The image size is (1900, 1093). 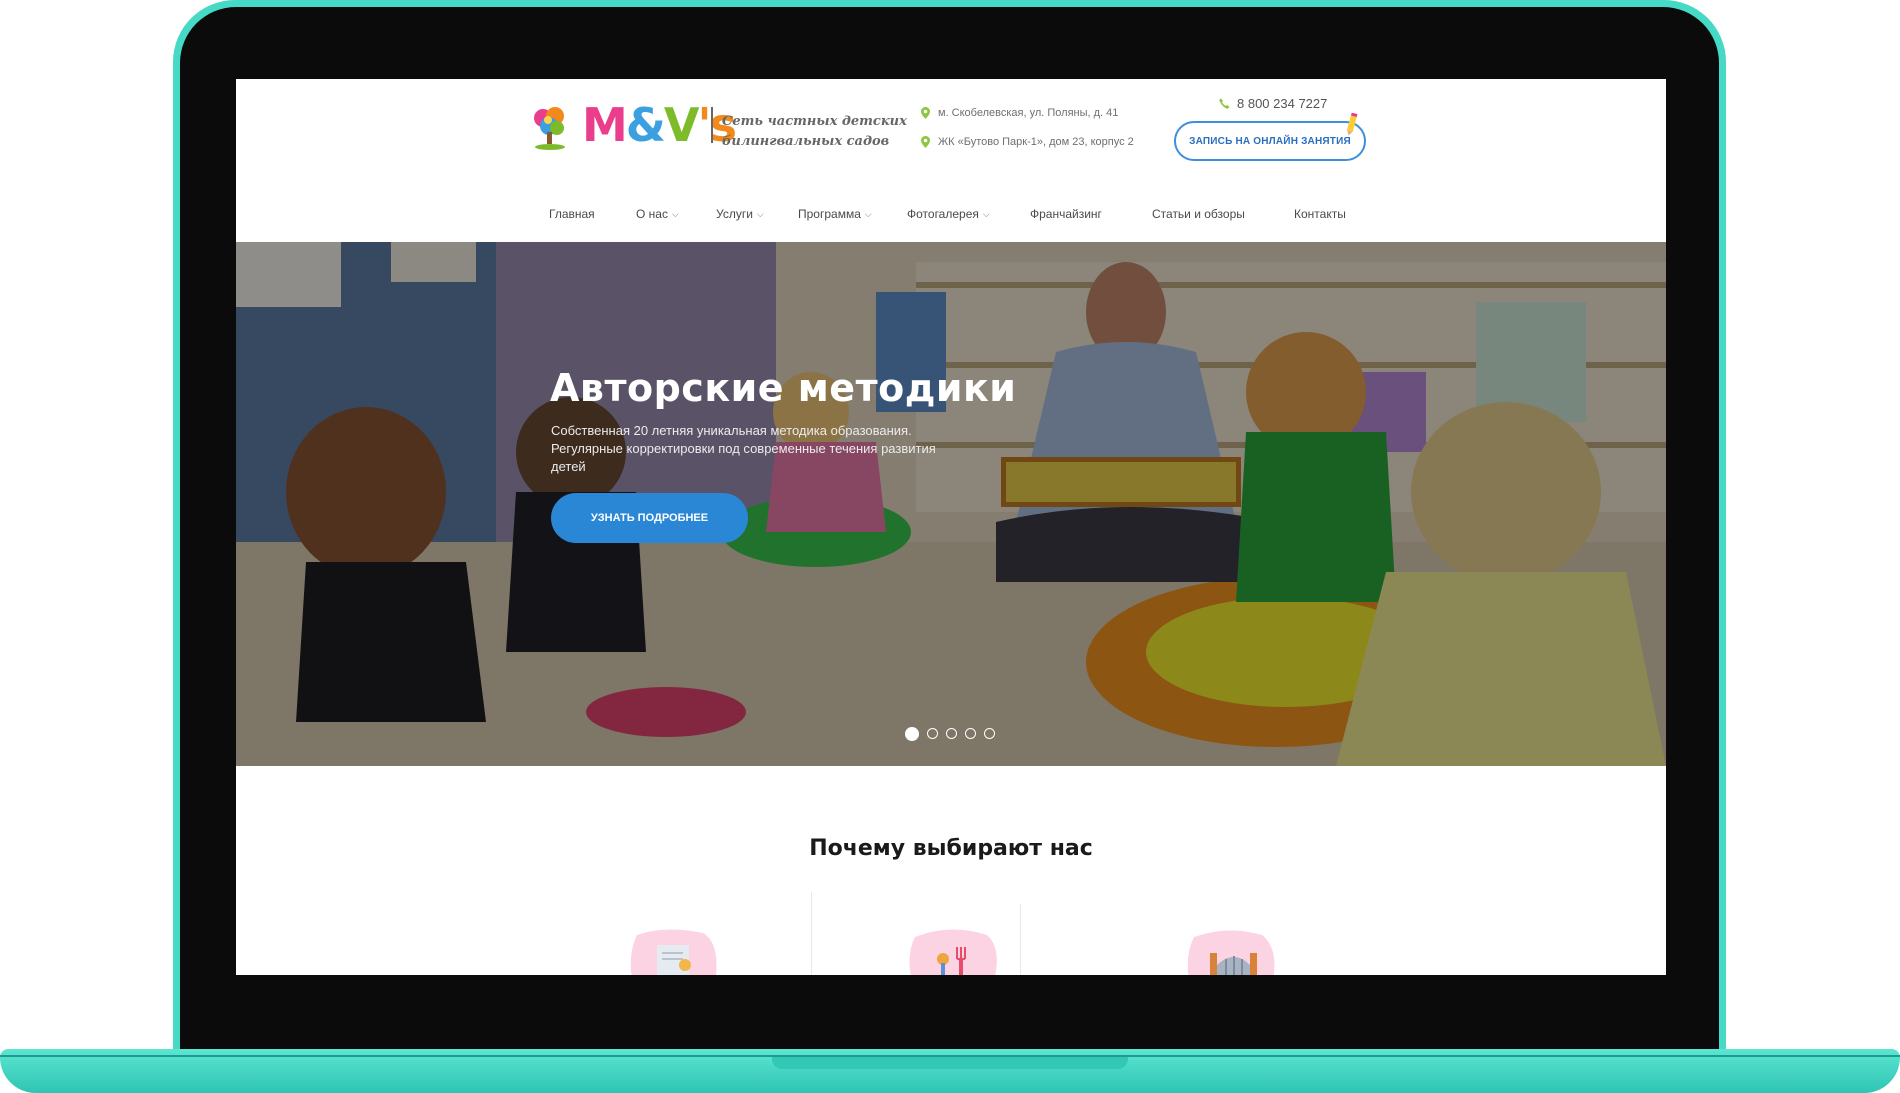 I want to click on nav-label: Статьи и обзоры, so click(x=1198, y=214).